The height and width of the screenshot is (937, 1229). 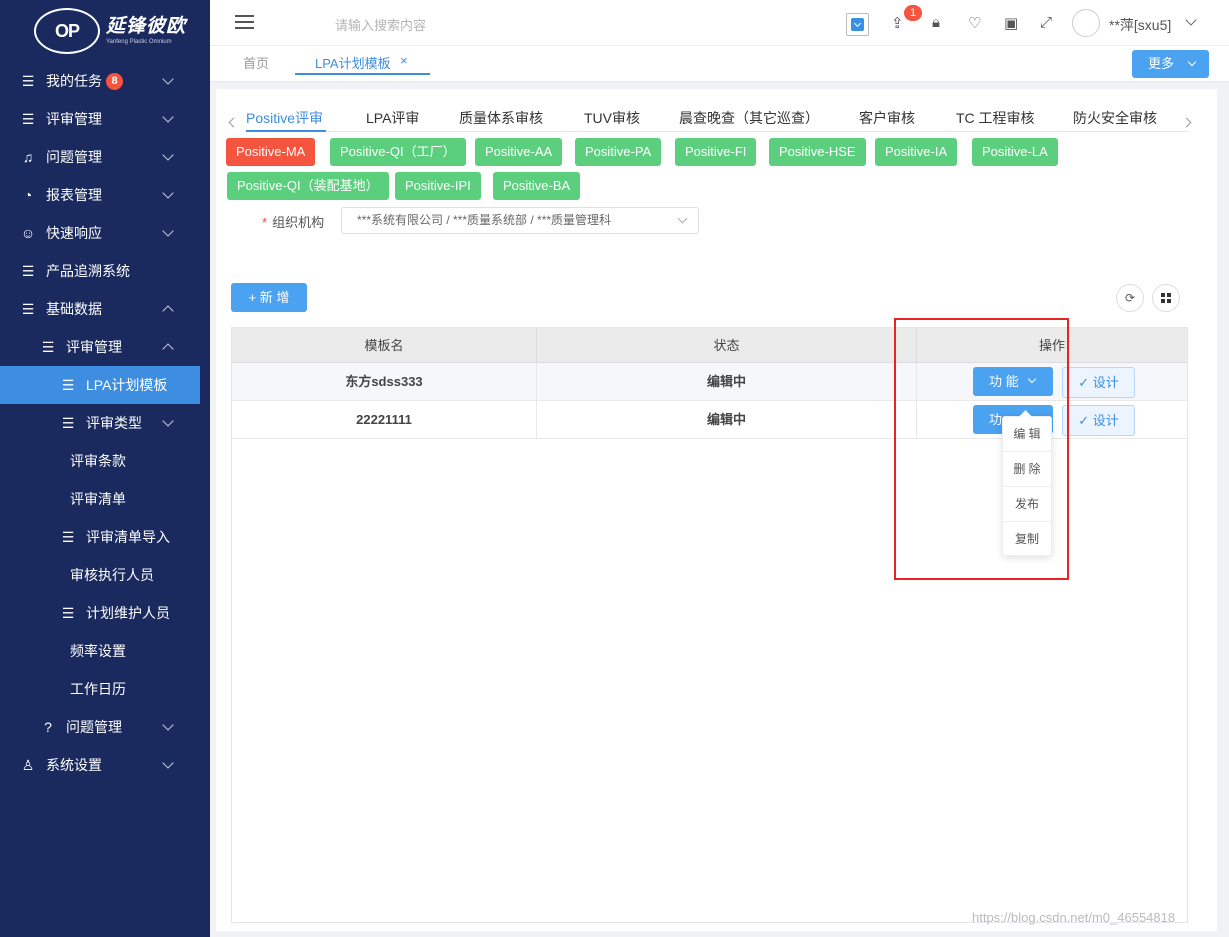 I want to click on fullscreen-icon: ⤢, so click(x=1046, y=22).